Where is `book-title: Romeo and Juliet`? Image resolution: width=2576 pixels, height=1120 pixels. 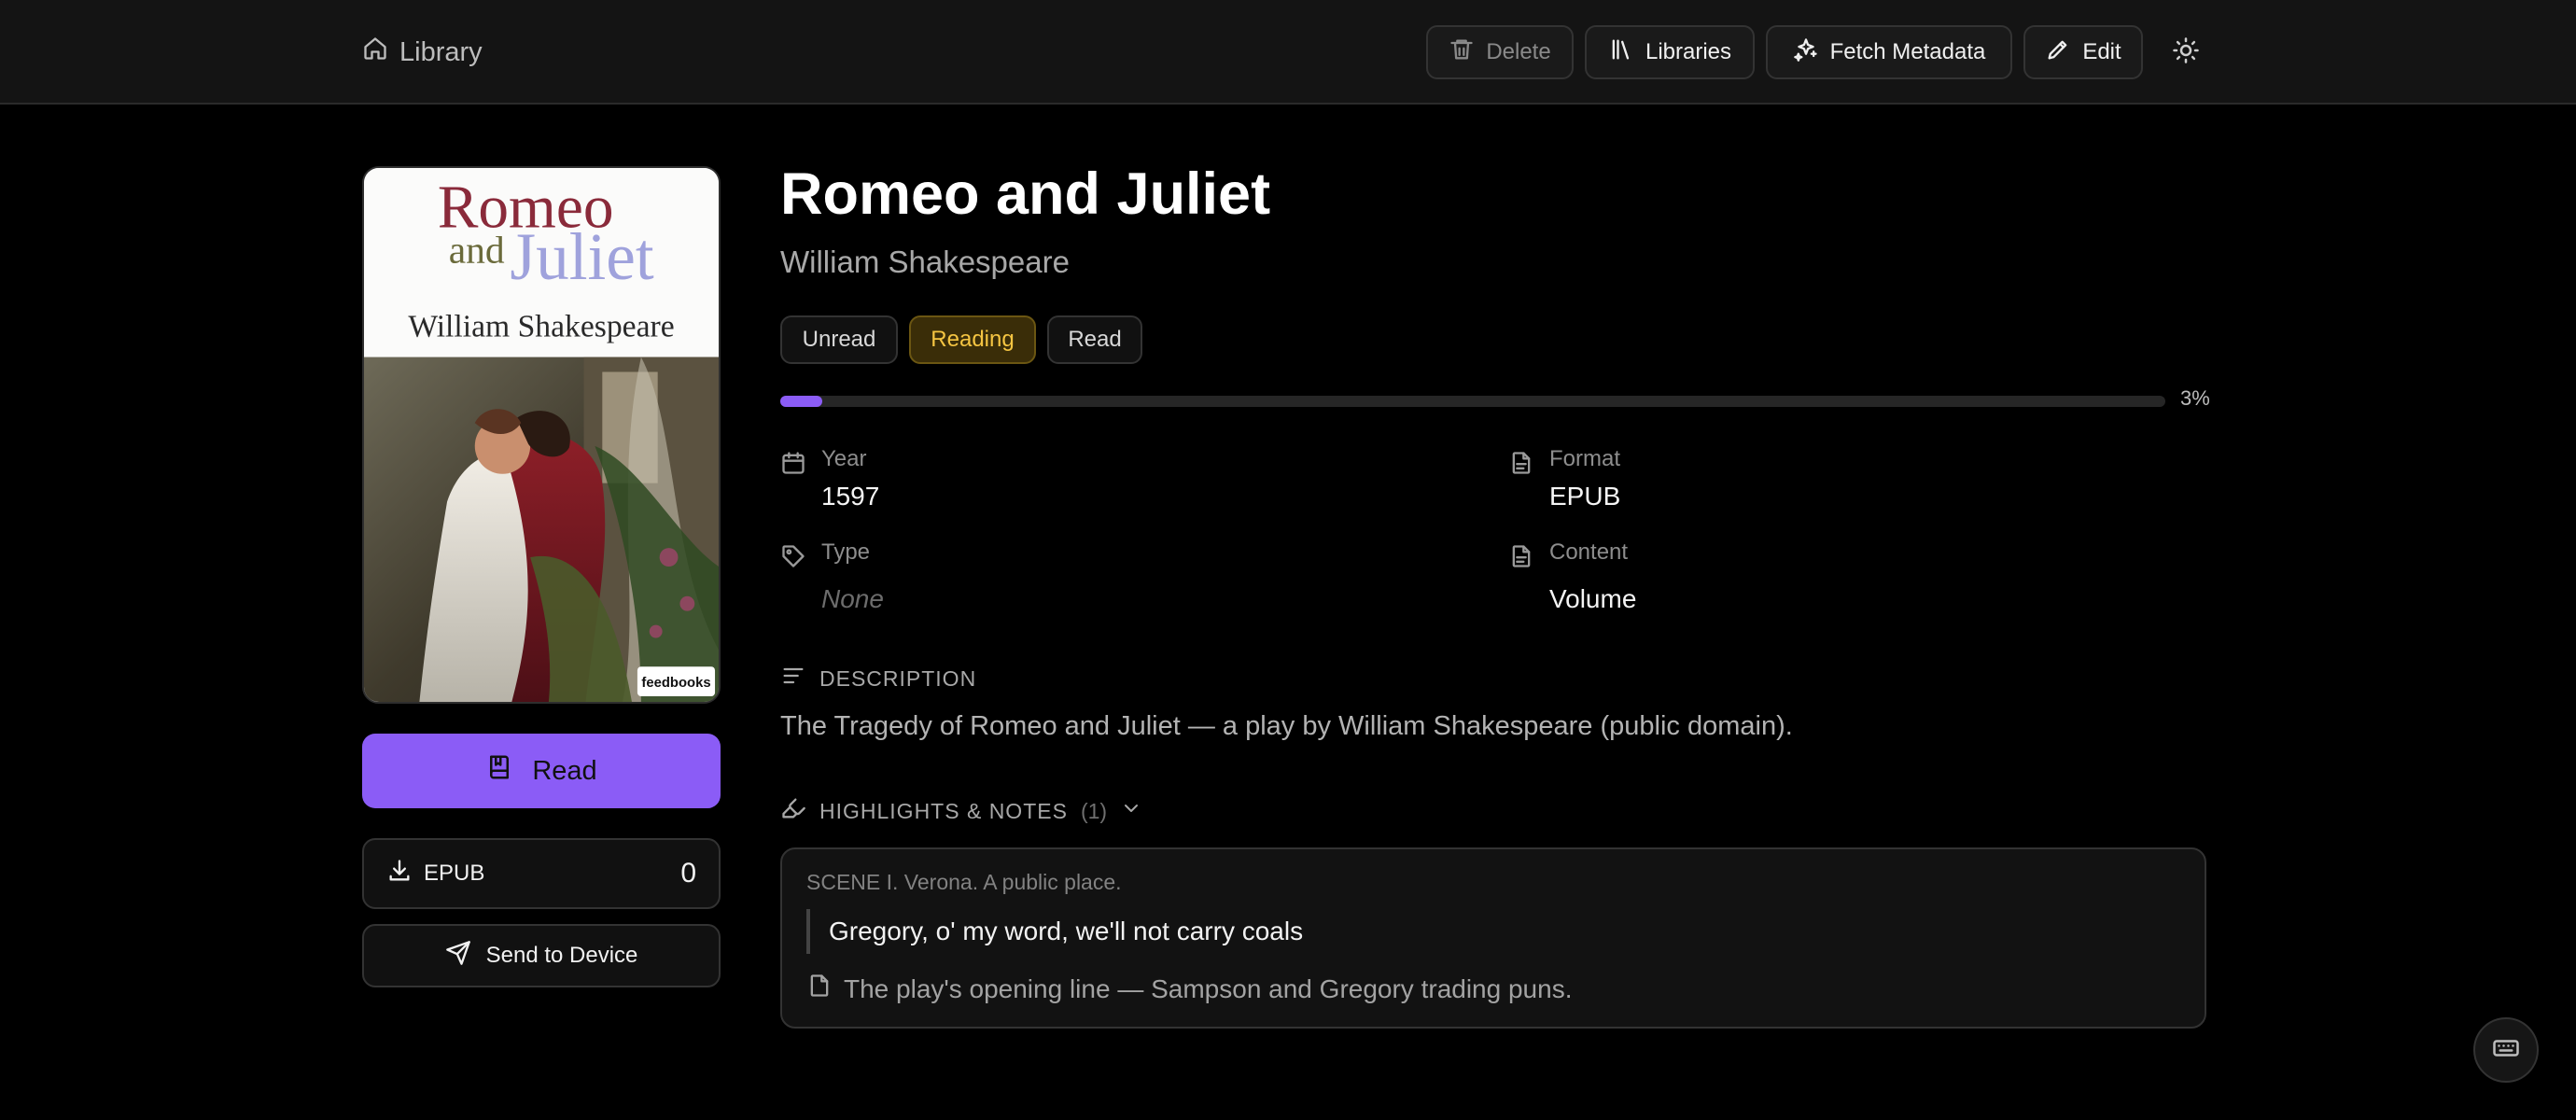 book-title: Romeo and Juliet is located at coordinates (1025, 194).